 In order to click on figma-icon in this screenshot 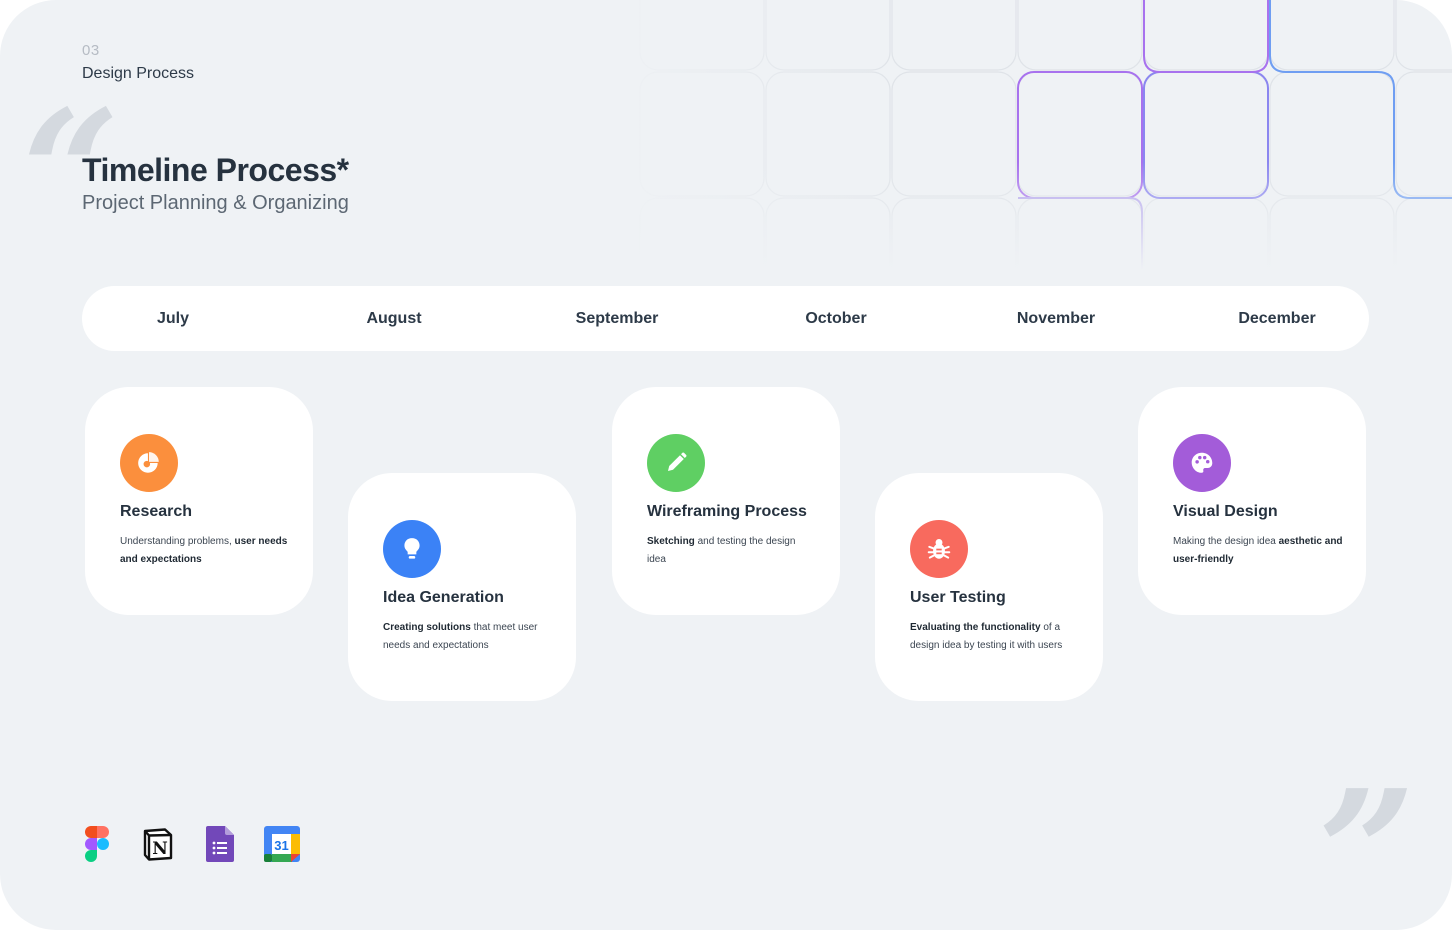, I will do `click(97, 844)`.